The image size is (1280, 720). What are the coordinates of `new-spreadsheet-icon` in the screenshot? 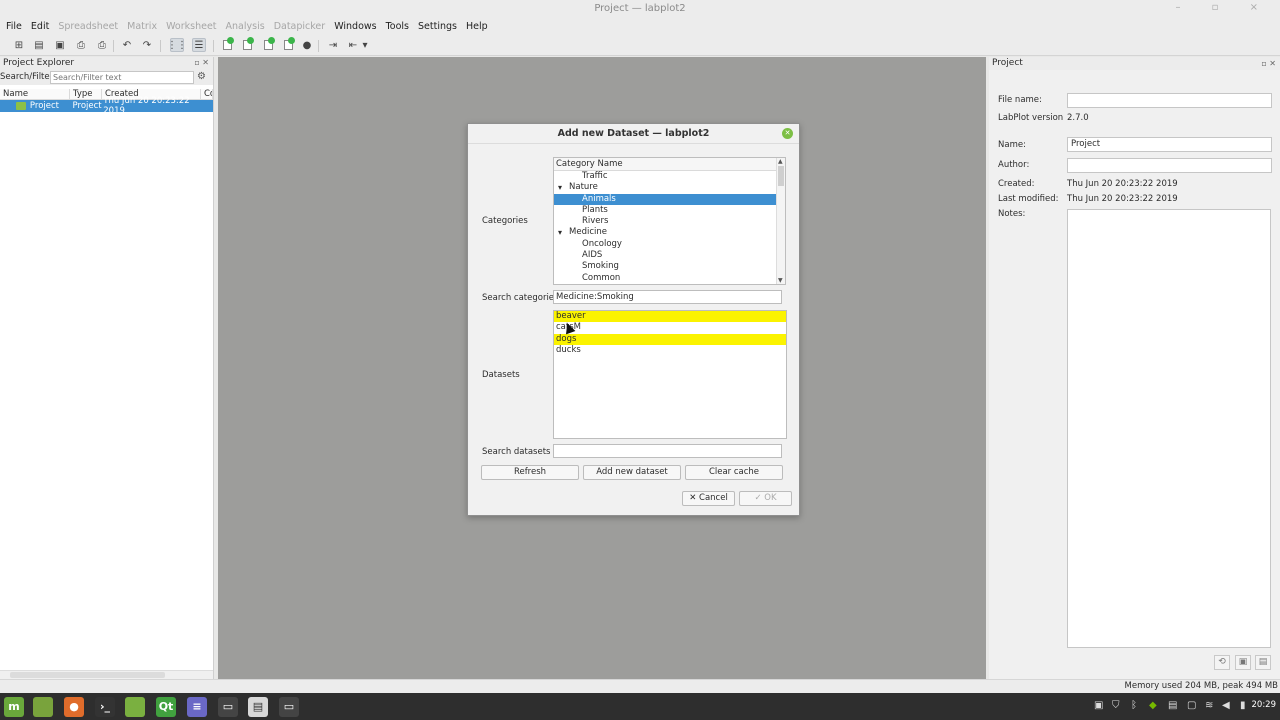 It's located at (247, 44).